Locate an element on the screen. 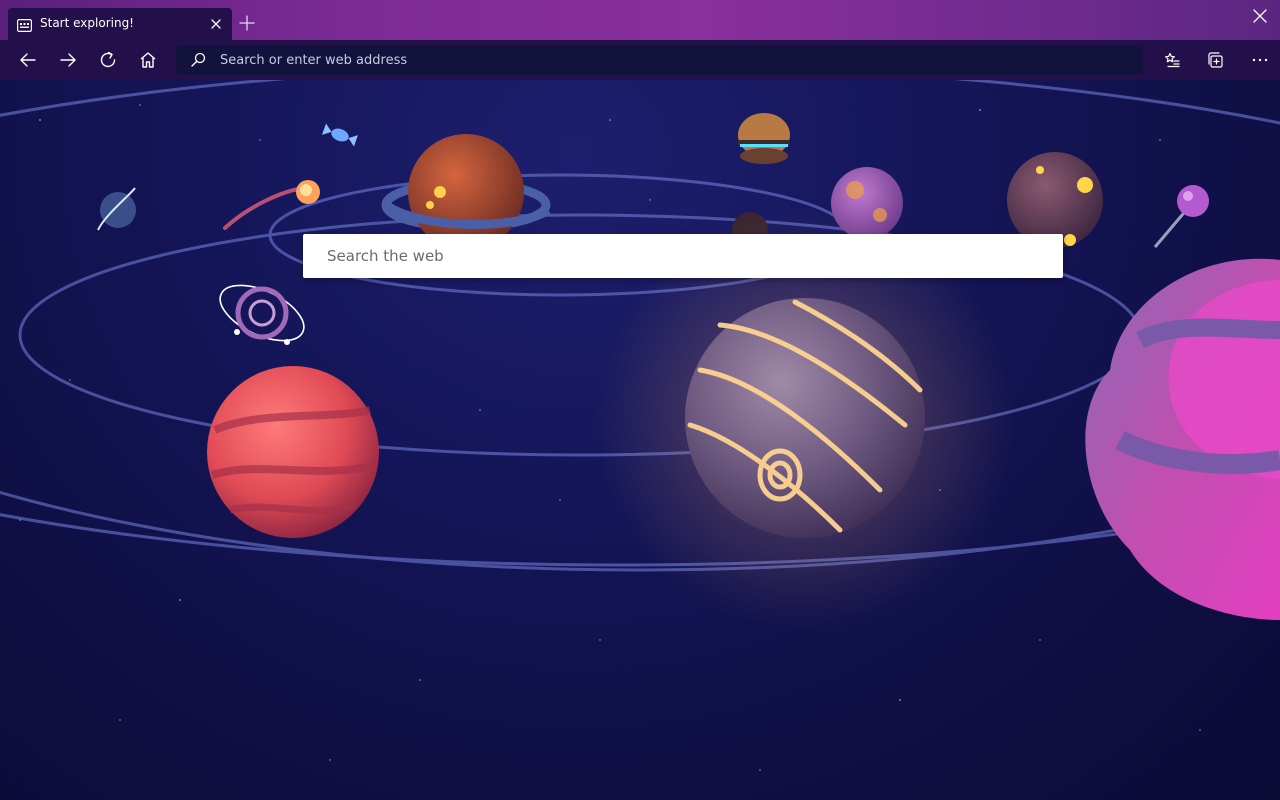 The height and width of the screenshot is (800, 1280). refresh-icon is located at coordinates (108, 60).